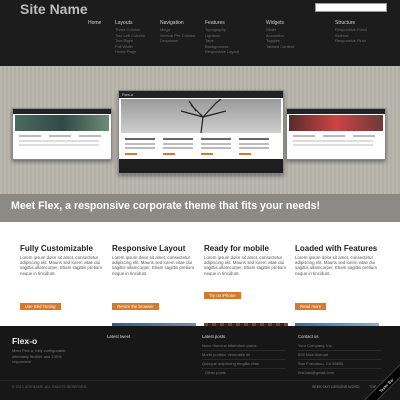 This screenshot has width=400, height=400. What do you see at coordinates (25, 341) in the screenshot?
I see `footer-title: Flex-o` at bounding box center [25, 341].